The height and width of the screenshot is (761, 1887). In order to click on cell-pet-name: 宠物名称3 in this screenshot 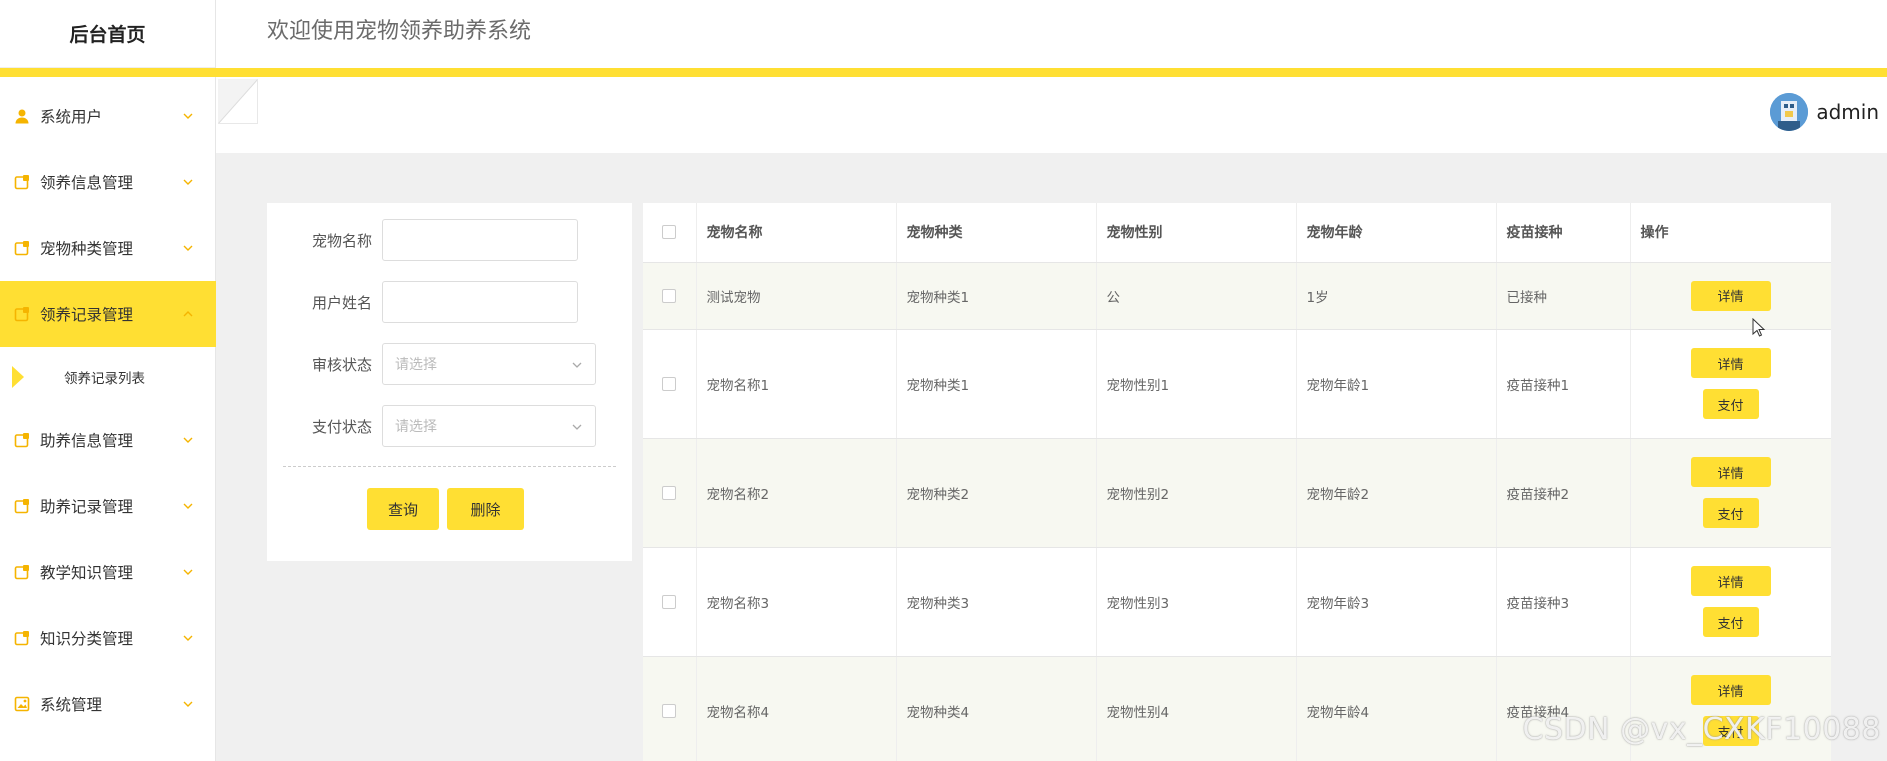, I will do `click(796, 602)`.